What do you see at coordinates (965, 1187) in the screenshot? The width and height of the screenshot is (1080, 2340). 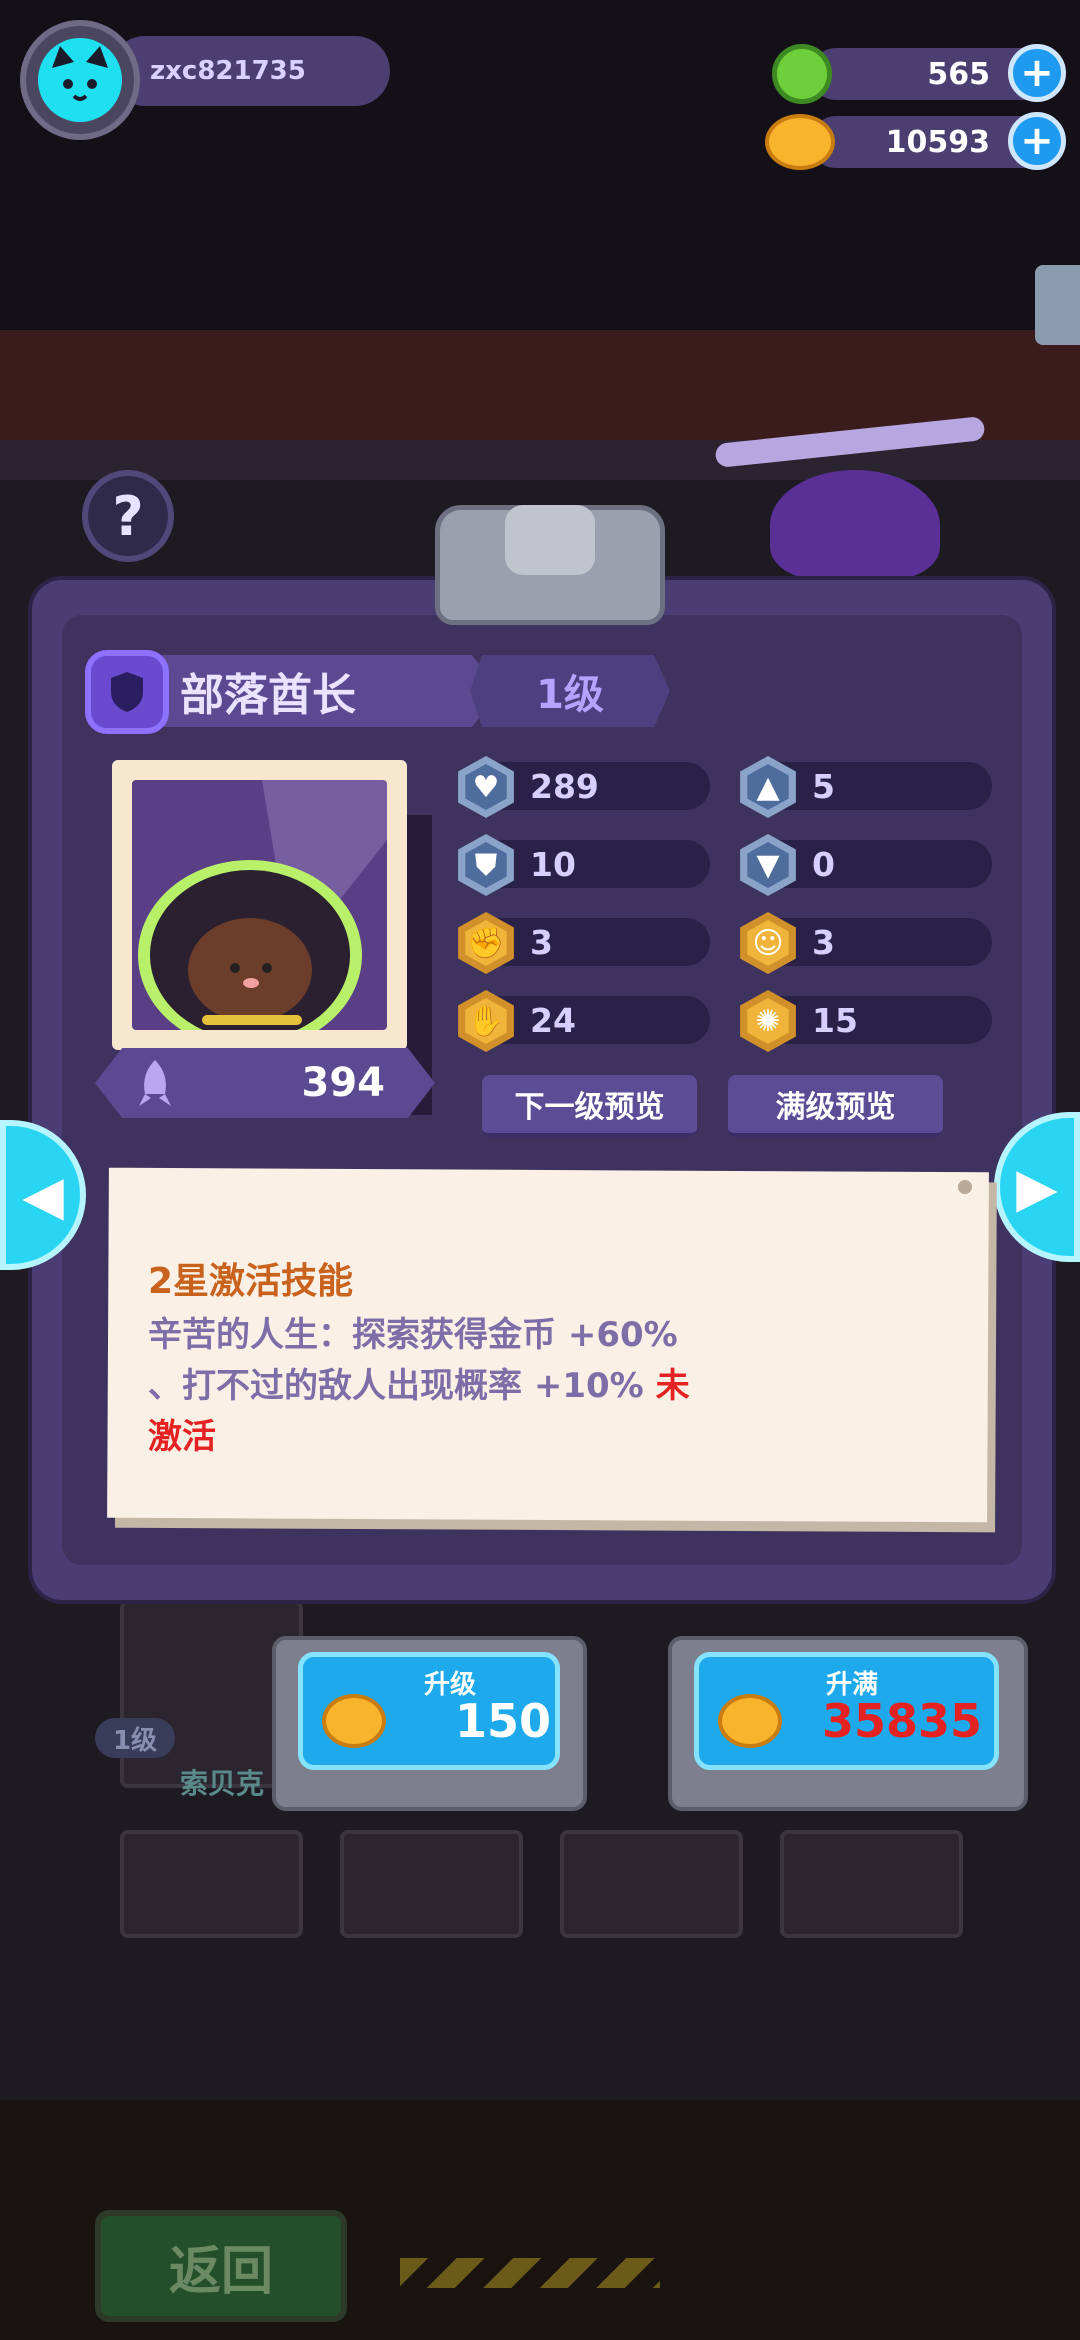 I see `note-pin` at bounding box center [965, 1187].